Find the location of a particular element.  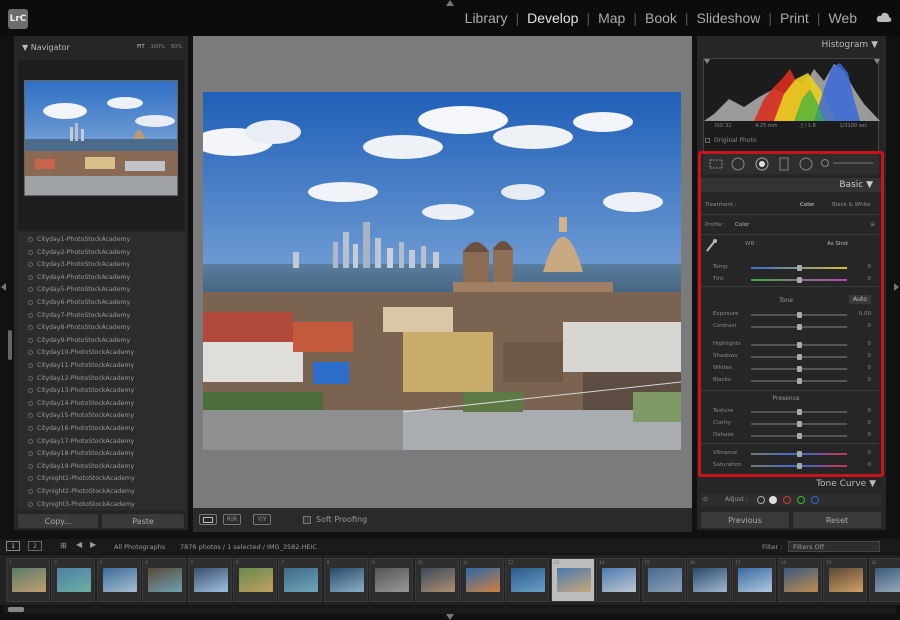

left-panel-resize-handle is located at coordinates (10, 345).